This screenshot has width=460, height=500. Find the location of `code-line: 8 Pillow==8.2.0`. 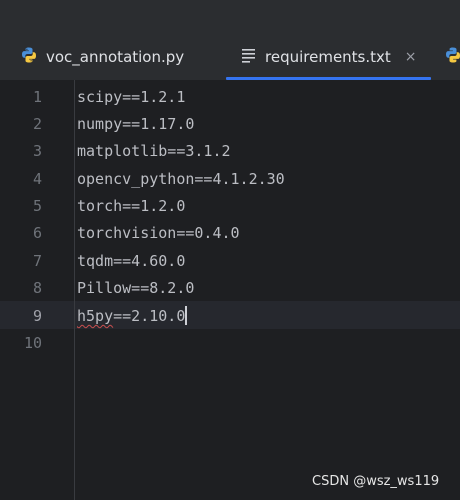

code-line: 8 Pillow==8.2.0 is located at coordinates (230, 288).